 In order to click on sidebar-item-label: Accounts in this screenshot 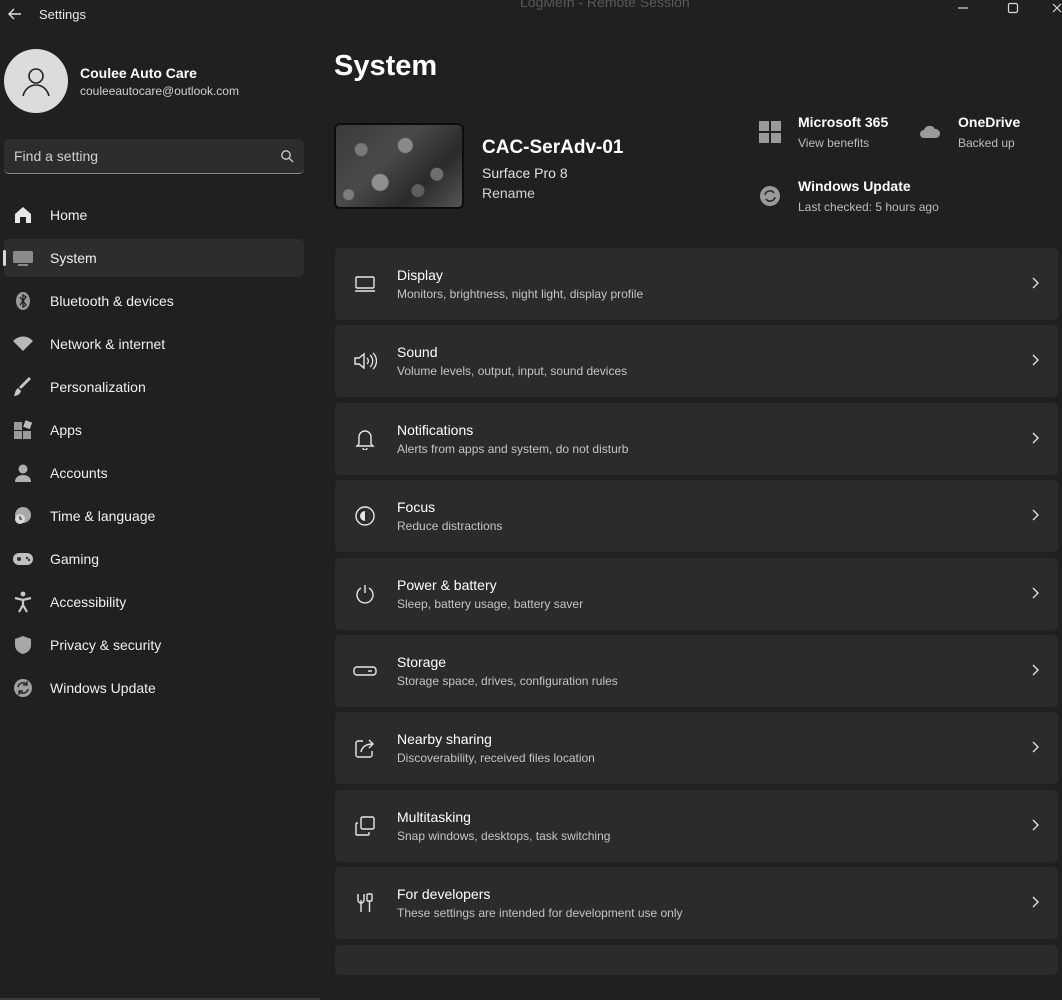, I will do `click(79, 473)`.